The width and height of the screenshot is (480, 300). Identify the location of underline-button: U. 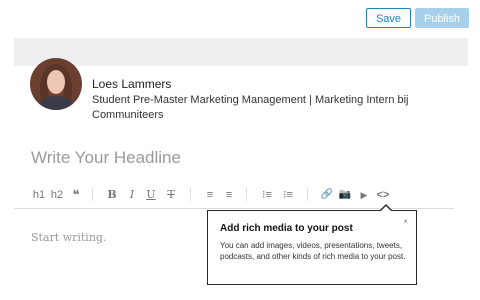
(151, 195).